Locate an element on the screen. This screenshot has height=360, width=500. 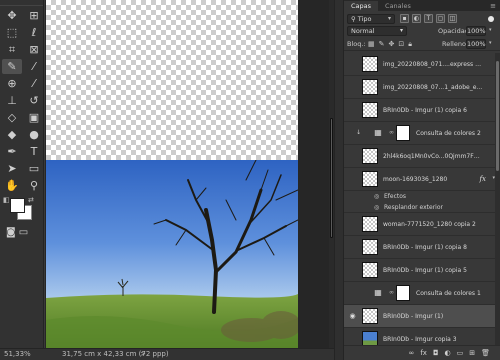
link-layers-icon: ∞ is located at coordinates (412, 353).